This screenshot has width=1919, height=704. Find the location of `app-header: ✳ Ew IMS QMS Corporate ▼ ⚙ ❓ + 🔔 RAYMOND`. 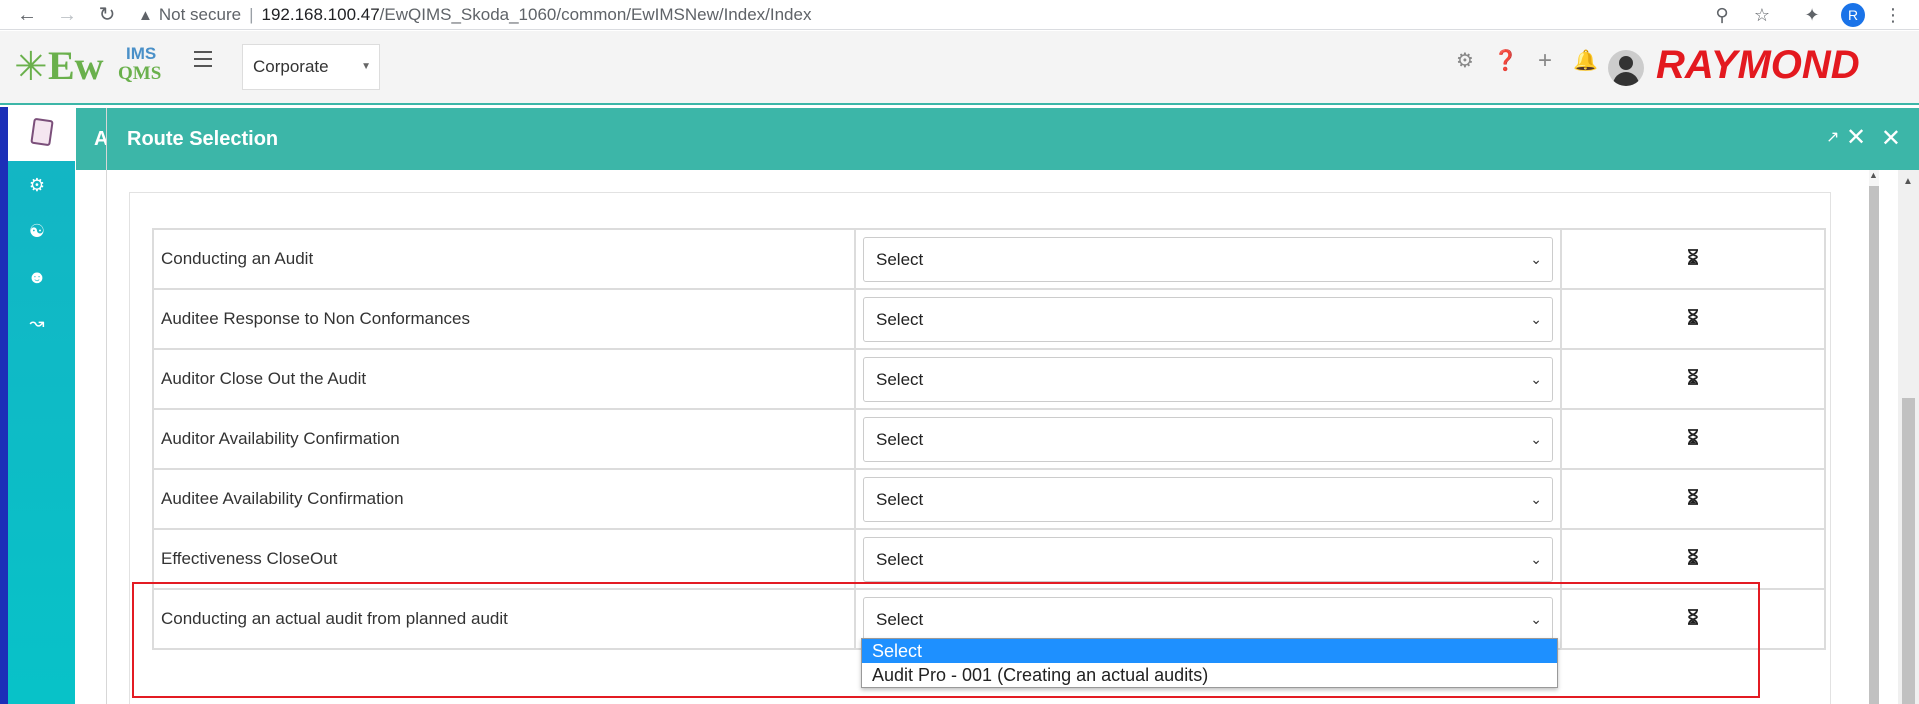

app-header: ✳ Ew IMS QMS Corporate ▼ ⚙ ❓ + 🔔 RAYMOND is located at coordinates (959, 68).